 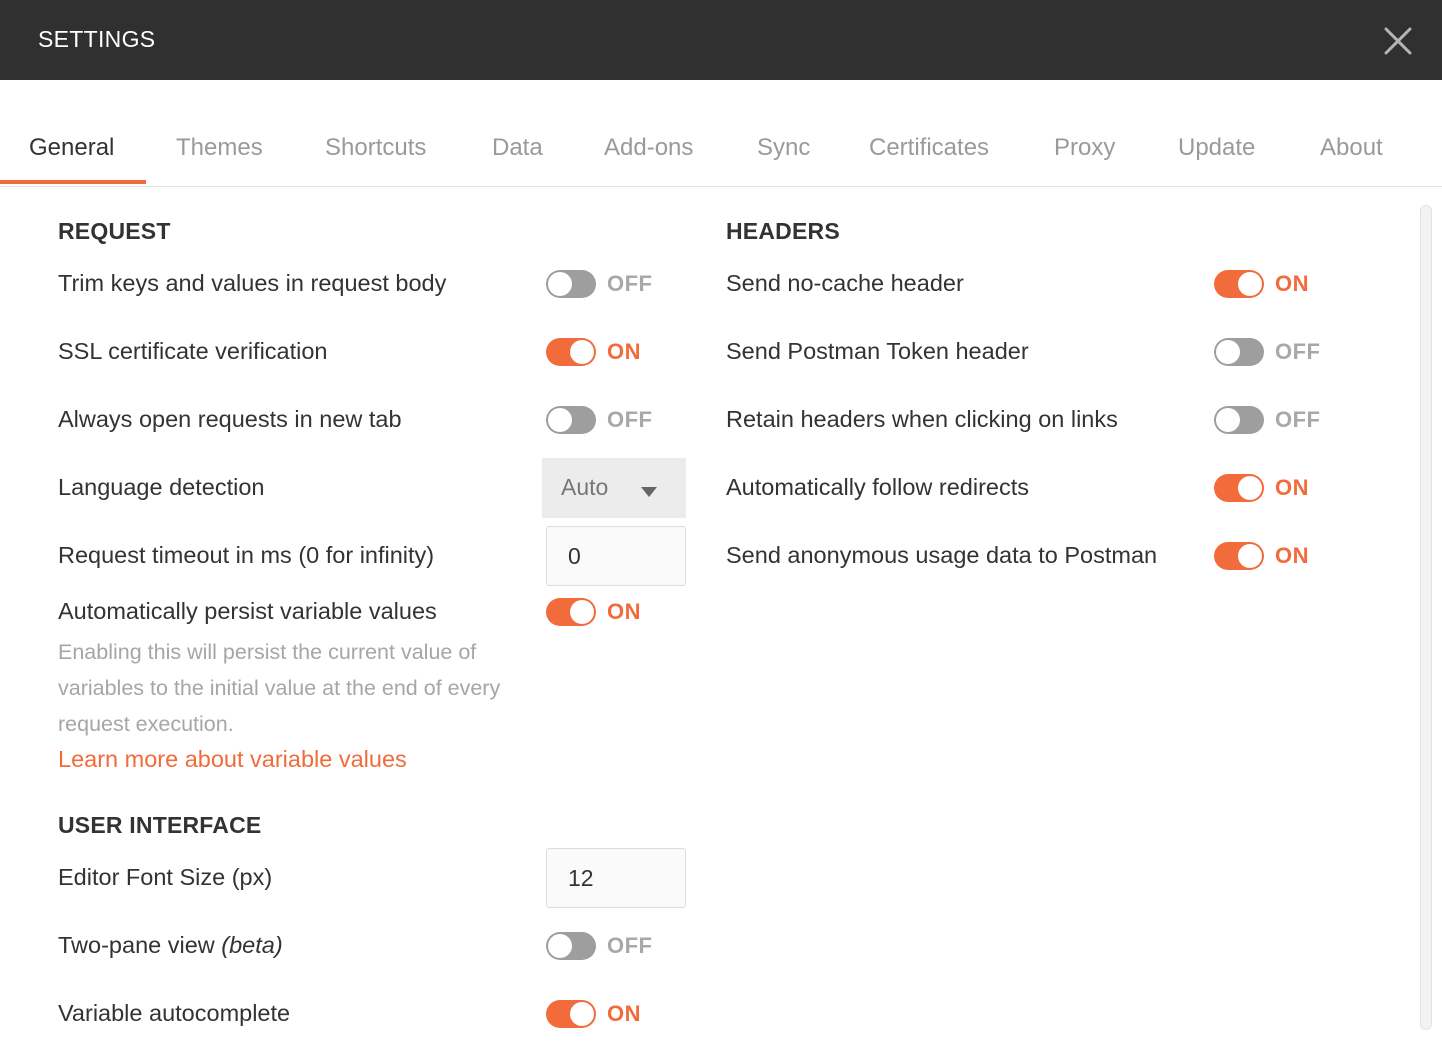 I want to click on open-new-tab-label: Always open requests in new tab, so click(x=230, y=419).